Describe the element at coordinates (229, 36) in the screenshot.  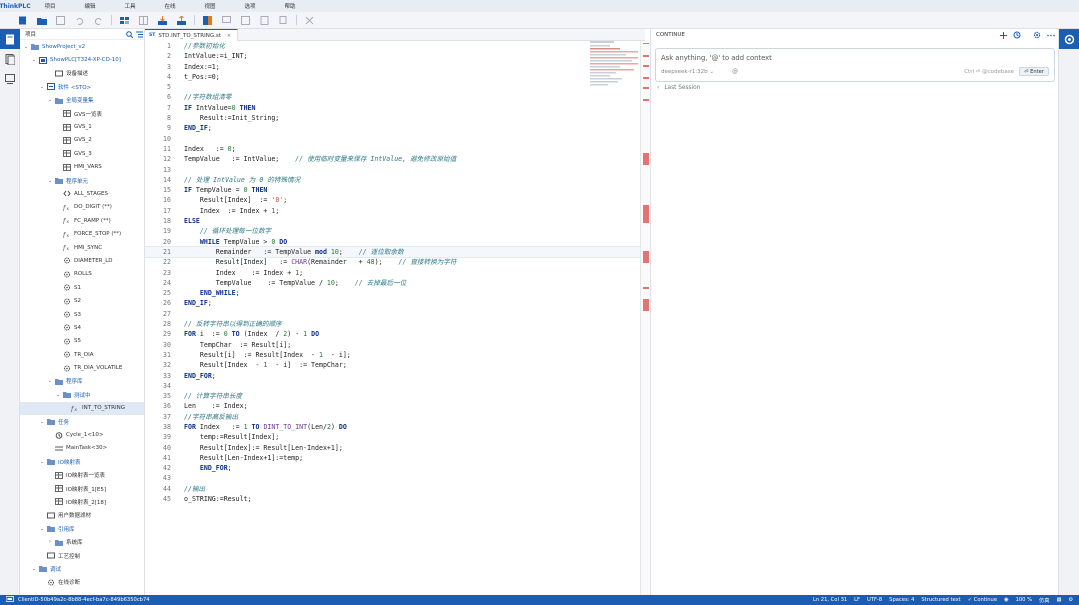
I see `close-icon: ×` at that location.